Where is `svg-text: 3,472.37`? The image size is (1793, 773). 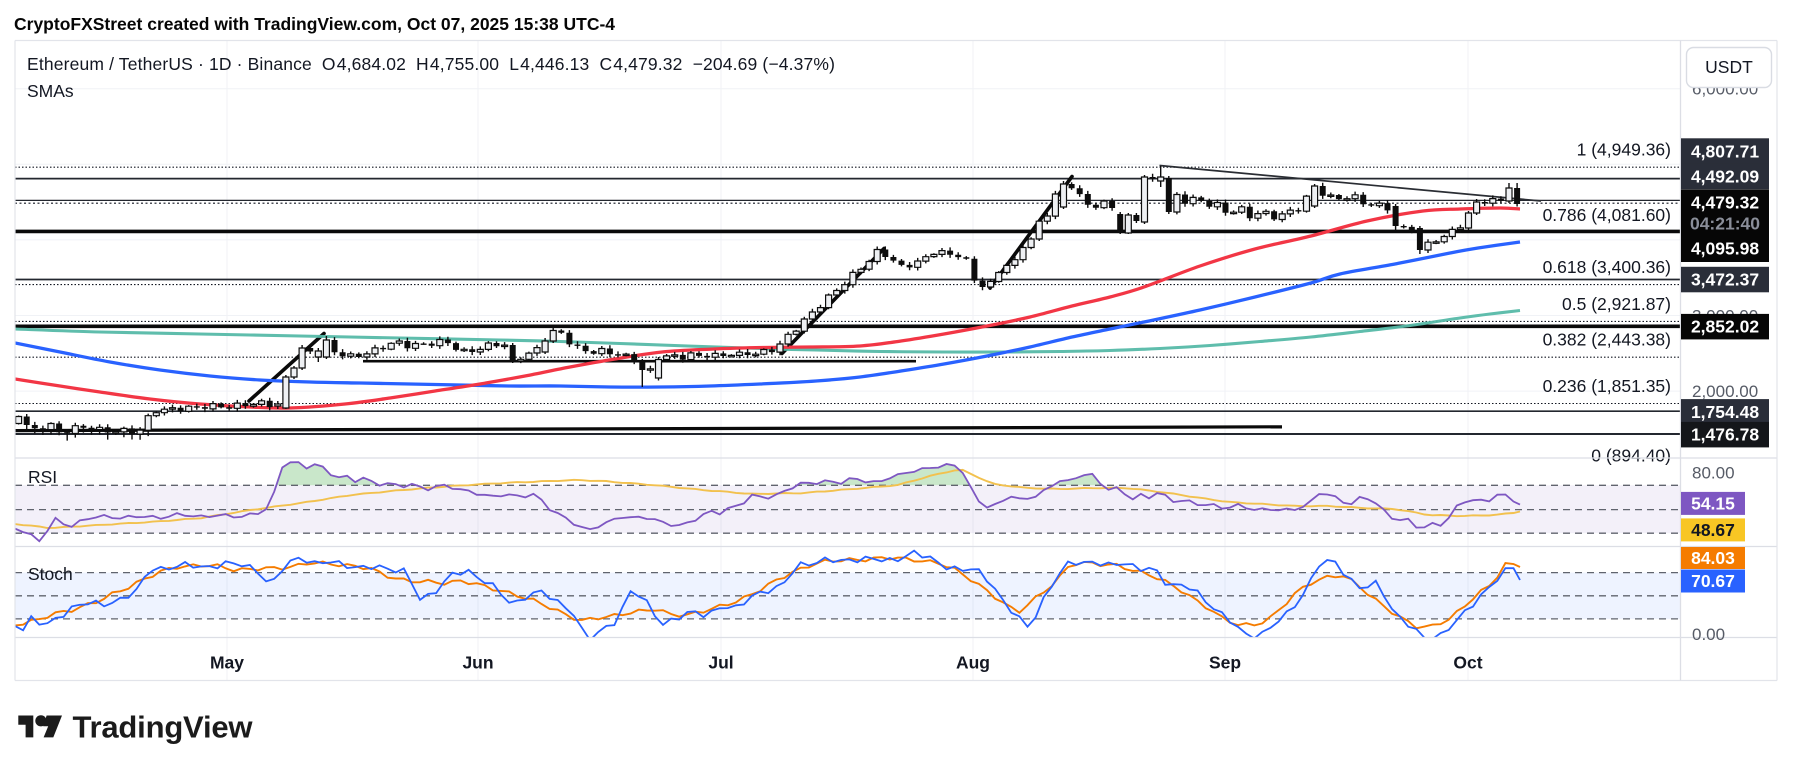
svg-text: 3,472.37 is located at coordinates (1725, 280).